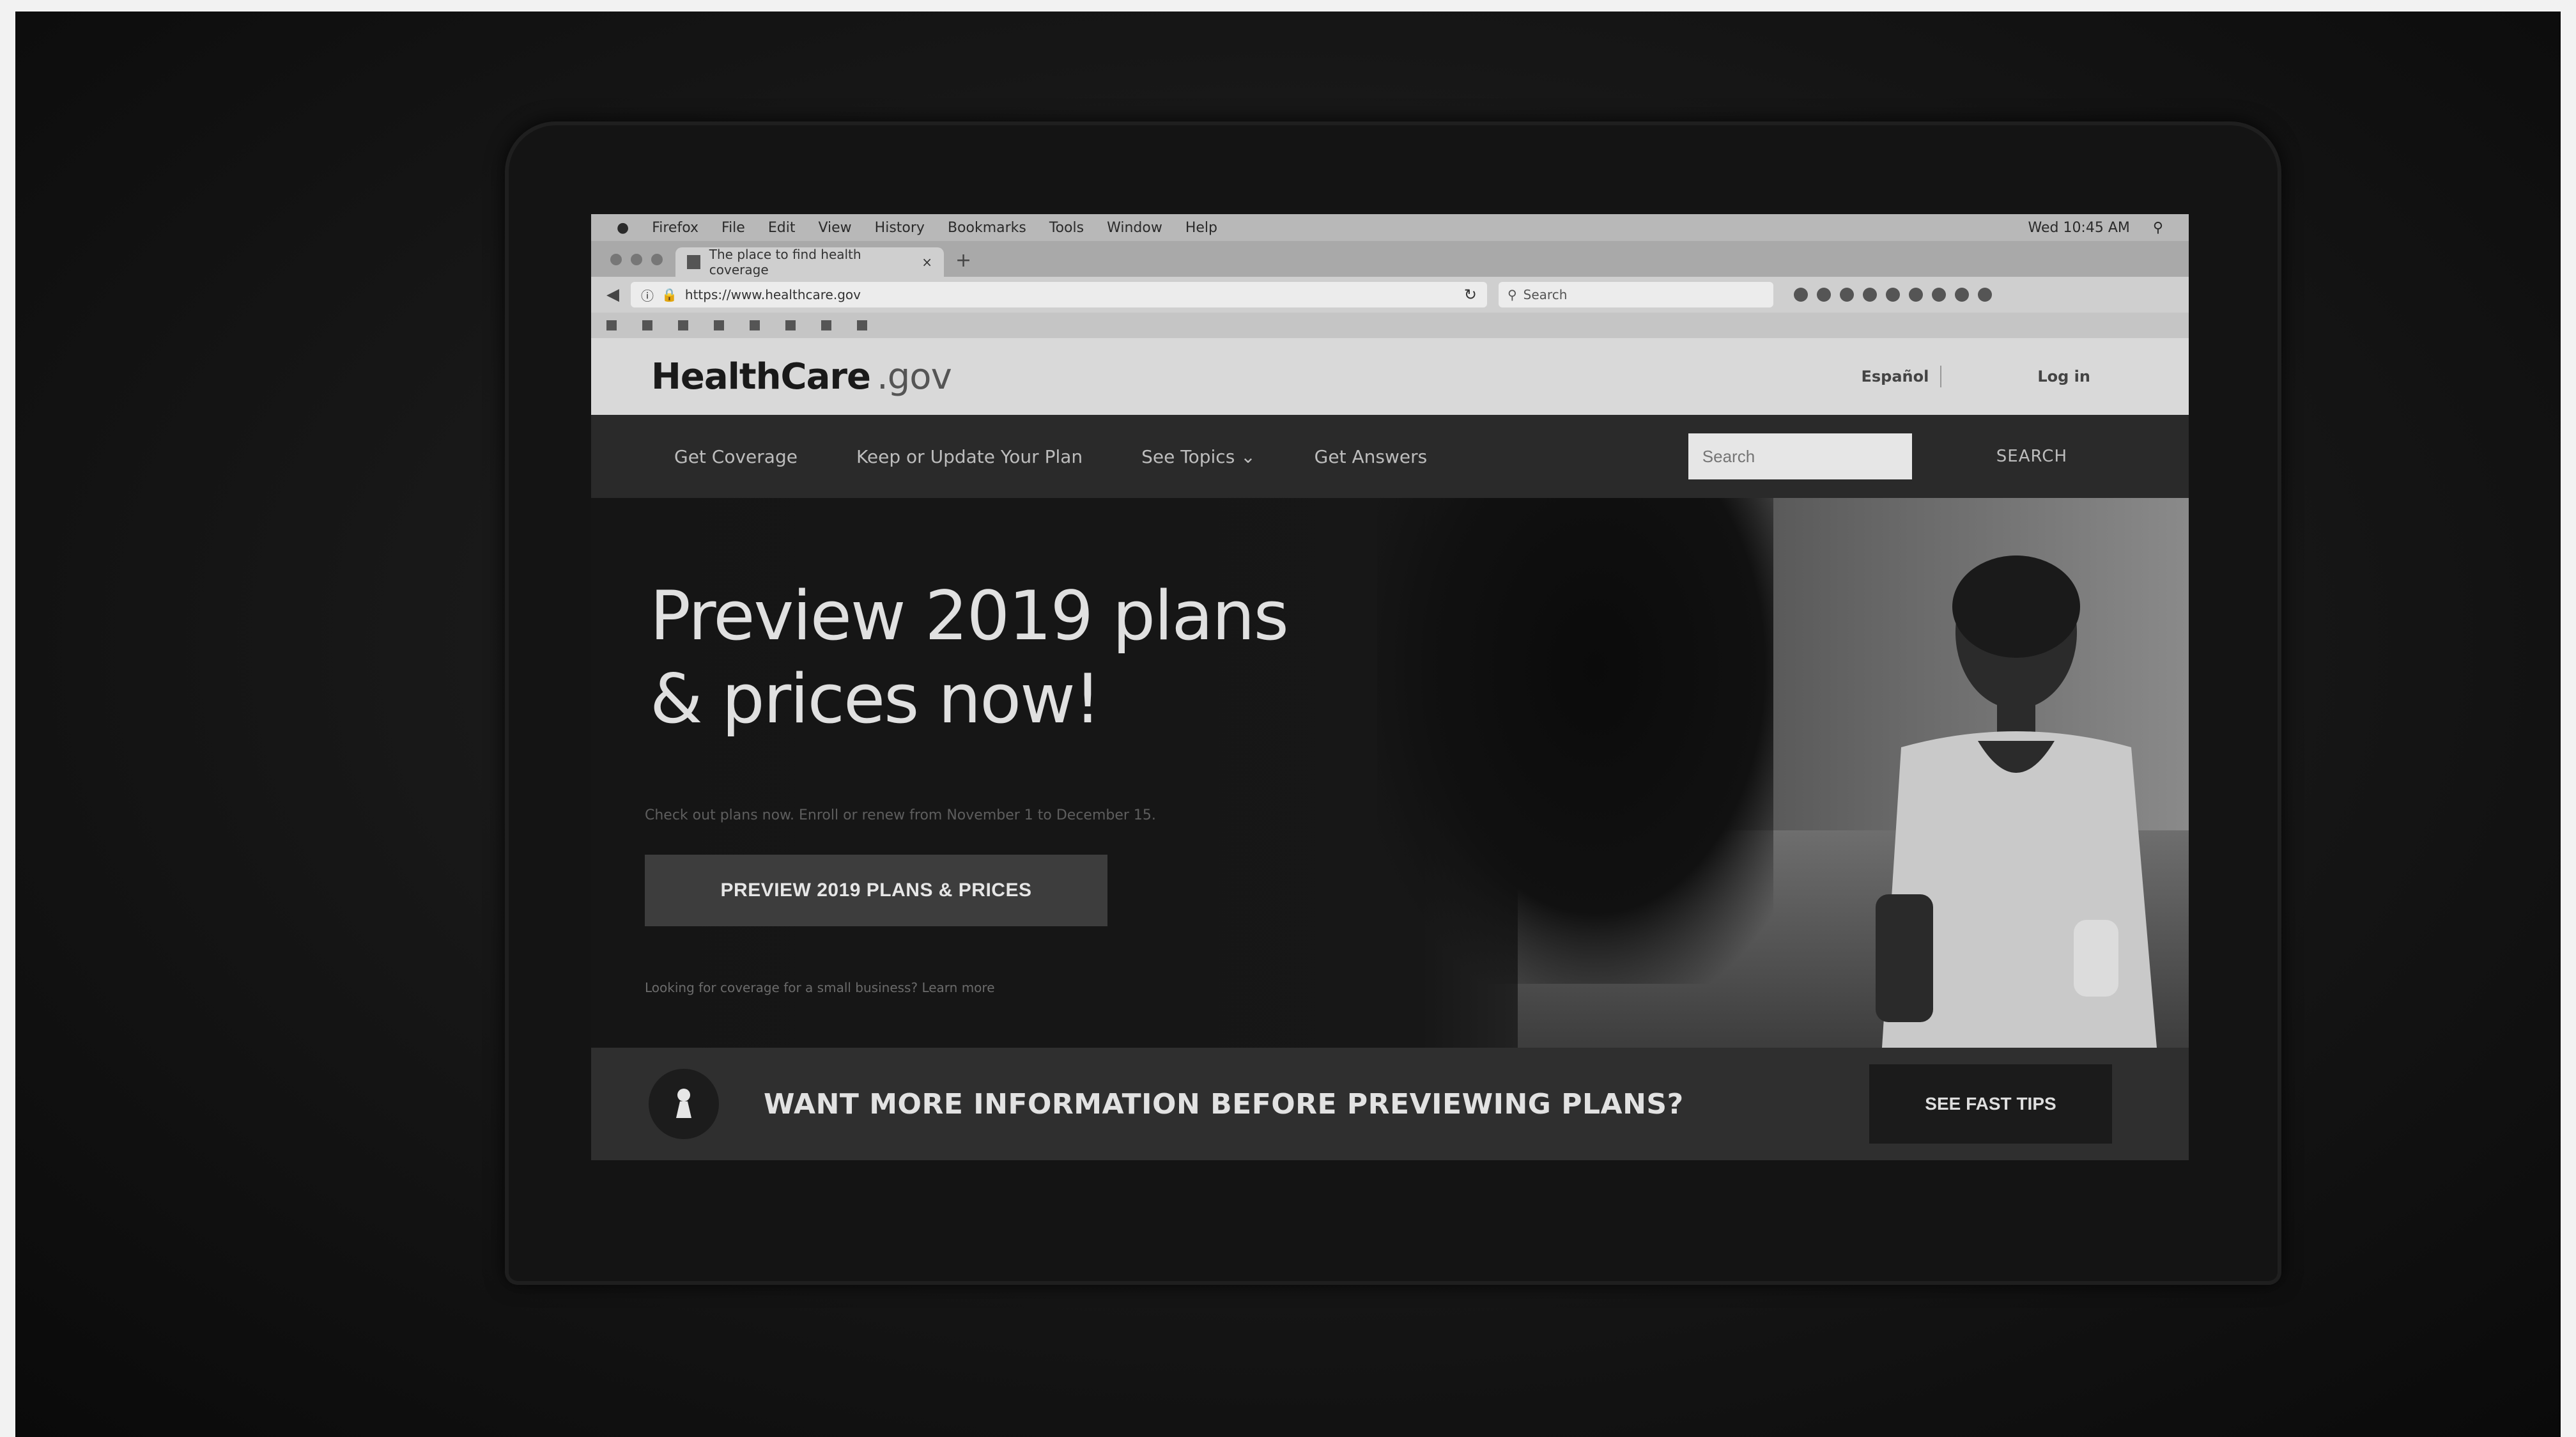  Describe the element at coordinates (669, 294) in the screenshot. I see `lock-icon: 🔒` at that location.